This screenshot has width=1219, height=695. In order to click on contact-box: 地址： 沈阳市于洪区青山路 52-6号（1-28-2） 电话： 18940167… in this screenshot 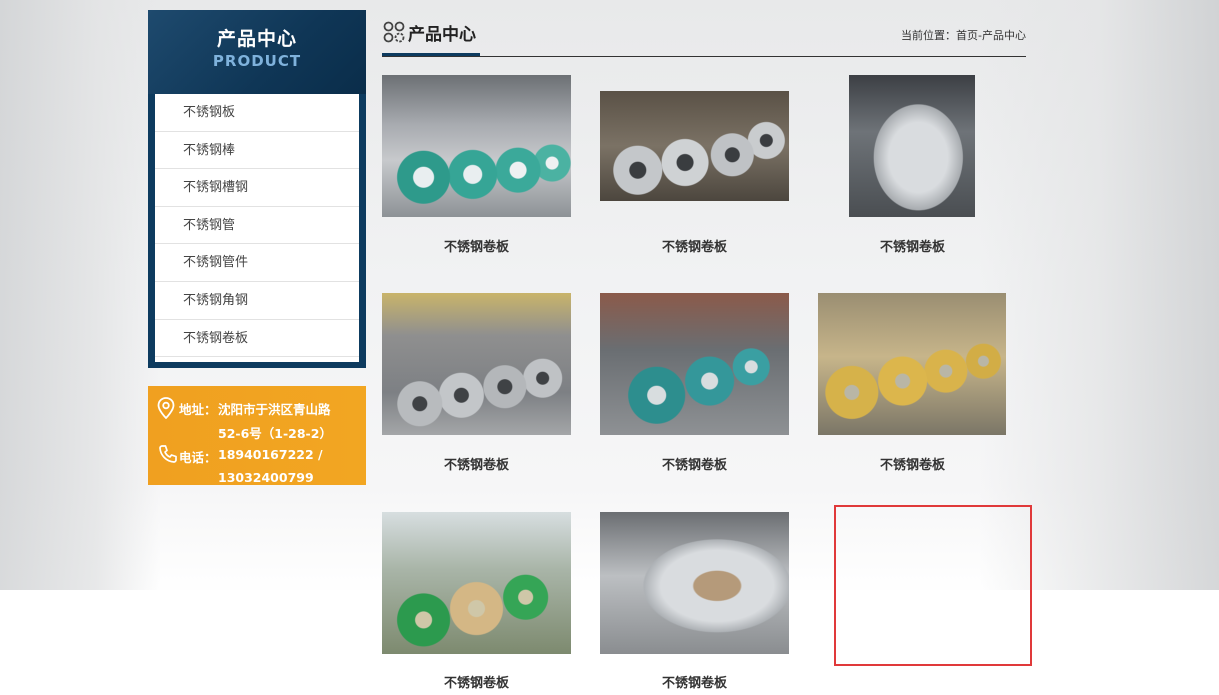, I will do `click(257, 435)`.